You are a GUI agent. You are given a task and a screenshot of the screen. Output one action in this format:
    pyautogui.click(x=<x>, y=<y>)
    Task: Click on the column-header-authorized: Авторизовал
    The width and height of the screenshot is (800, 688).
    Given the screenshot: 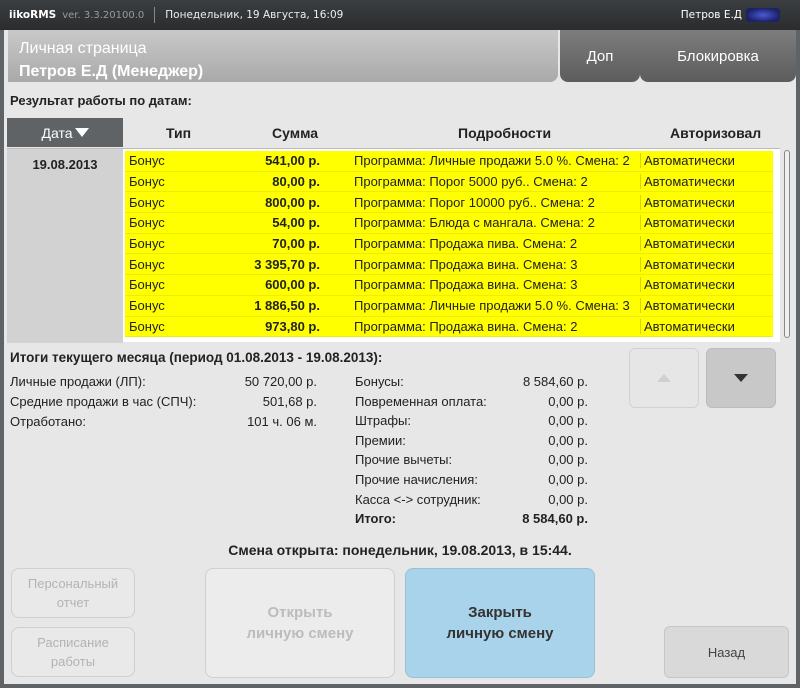 What is the action you would take?
    pyautogui.click(x=716, y=133)
    